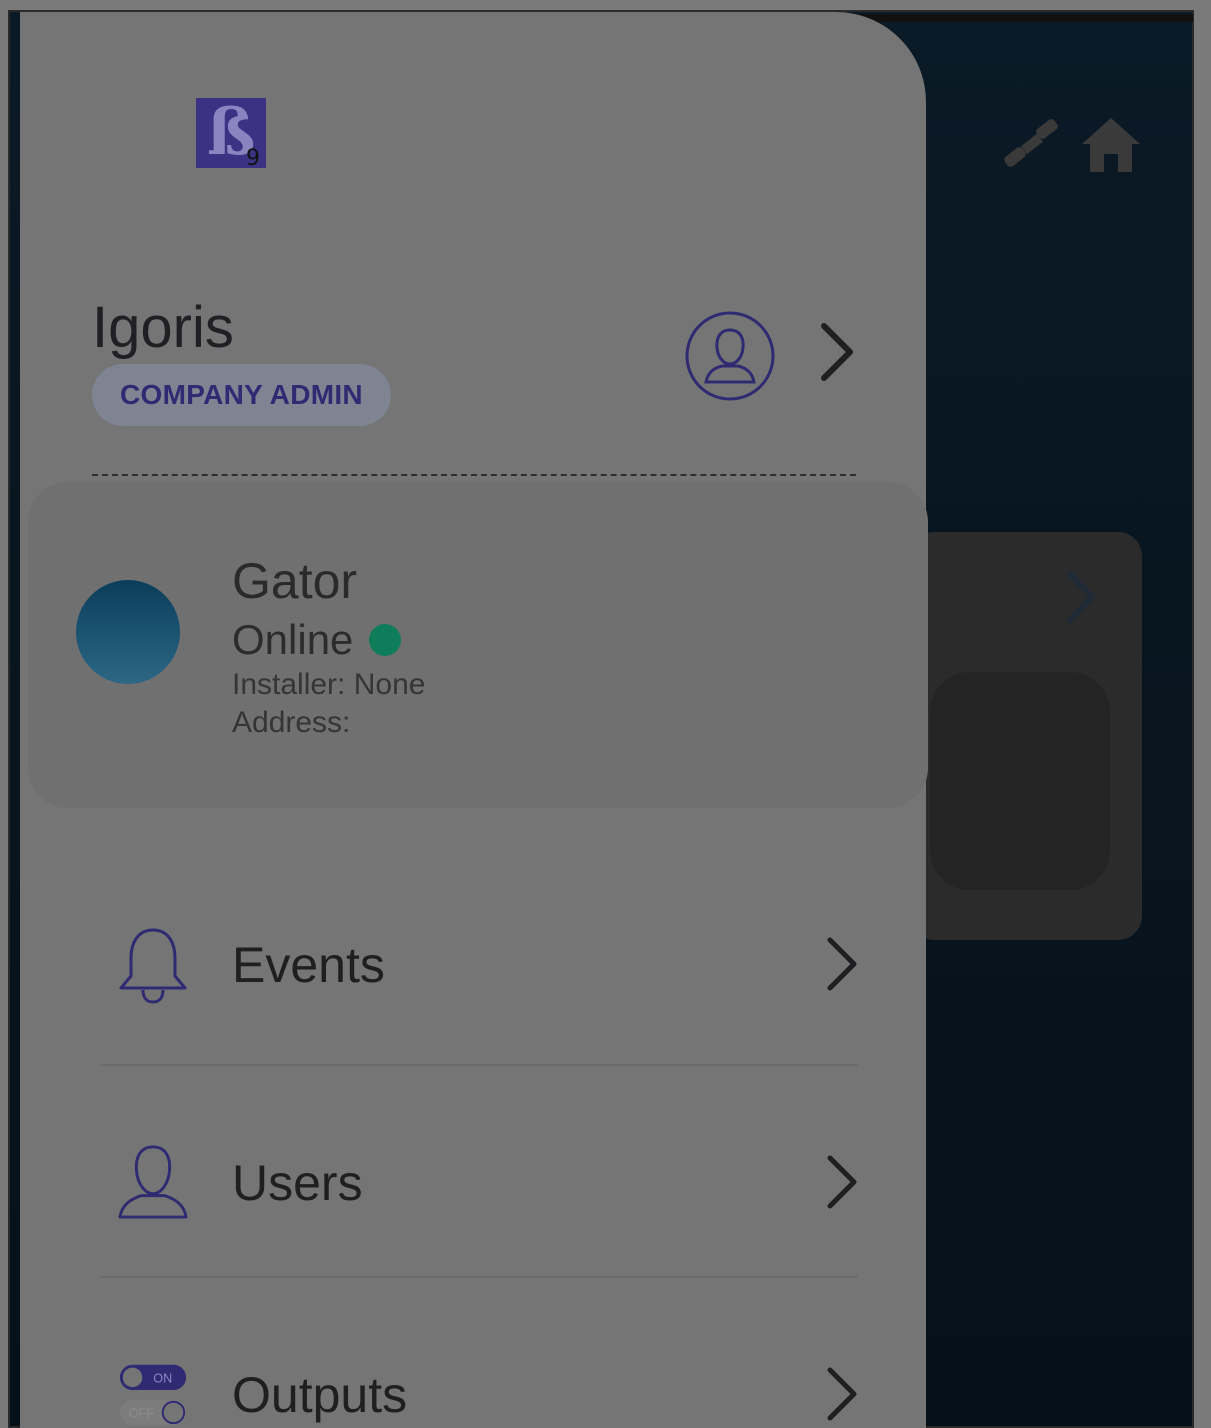  What do you see at coordinates (308, 965) in the screenshot?
I see `menu-label-events: Events` at bounding box center [308, 965].